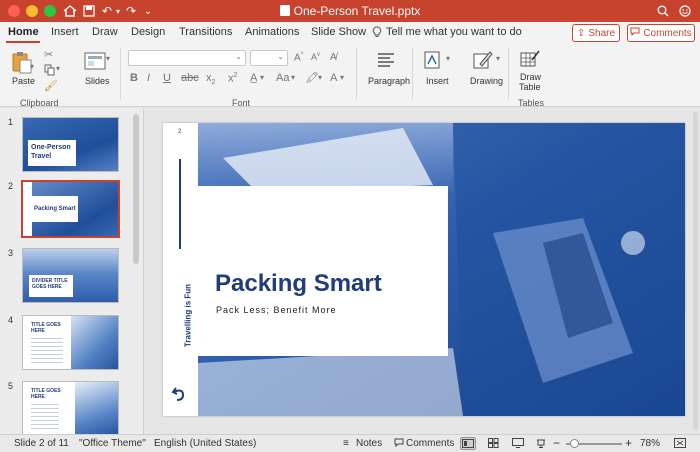 The width and height of the screenshot is (700, 452). What do you see at coordinates (661, 33) in the screenshot?
I see `comments-button: Comments` at bounding box center [661, 33].